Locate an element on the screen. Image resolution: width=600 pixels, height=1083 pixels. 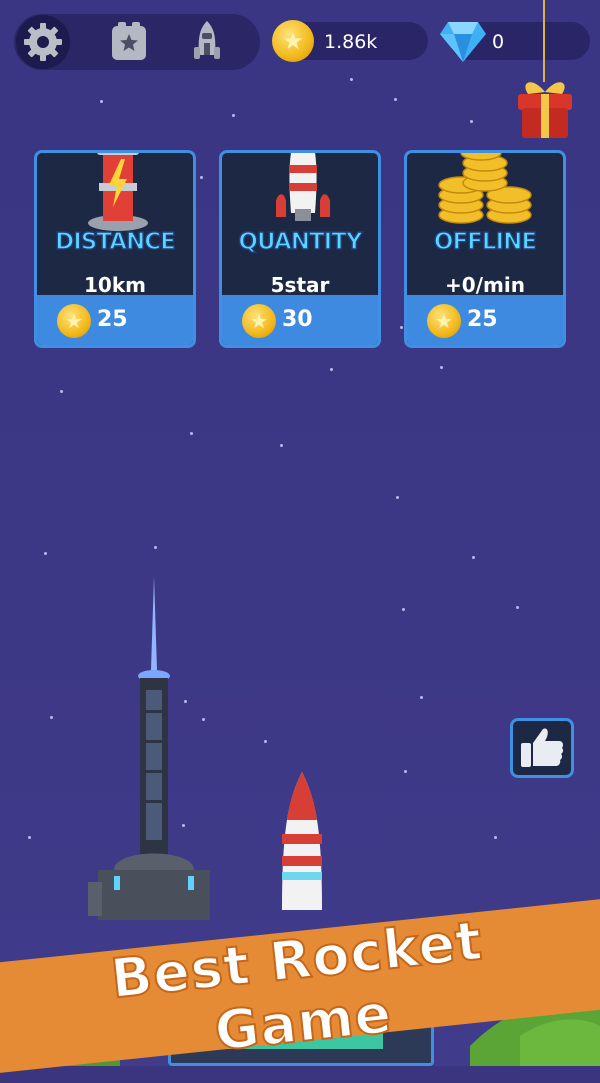
card-title: OFFLINE is located at coordinates (485, 242).